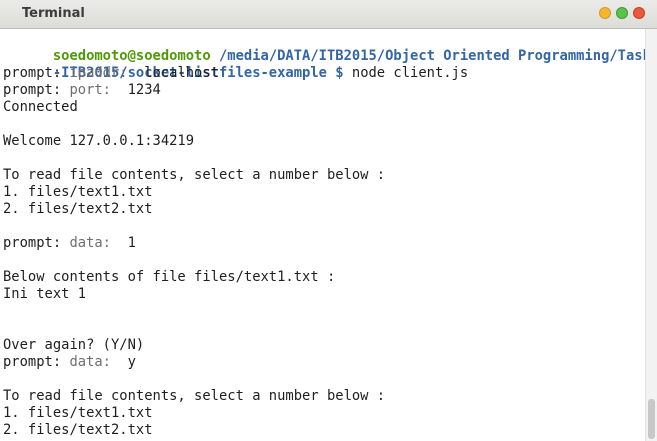  Describe the element at coordinates (99, 141) in the screenshot. I see `output-text: Welcome 127.0.0.1:34219` at that location.